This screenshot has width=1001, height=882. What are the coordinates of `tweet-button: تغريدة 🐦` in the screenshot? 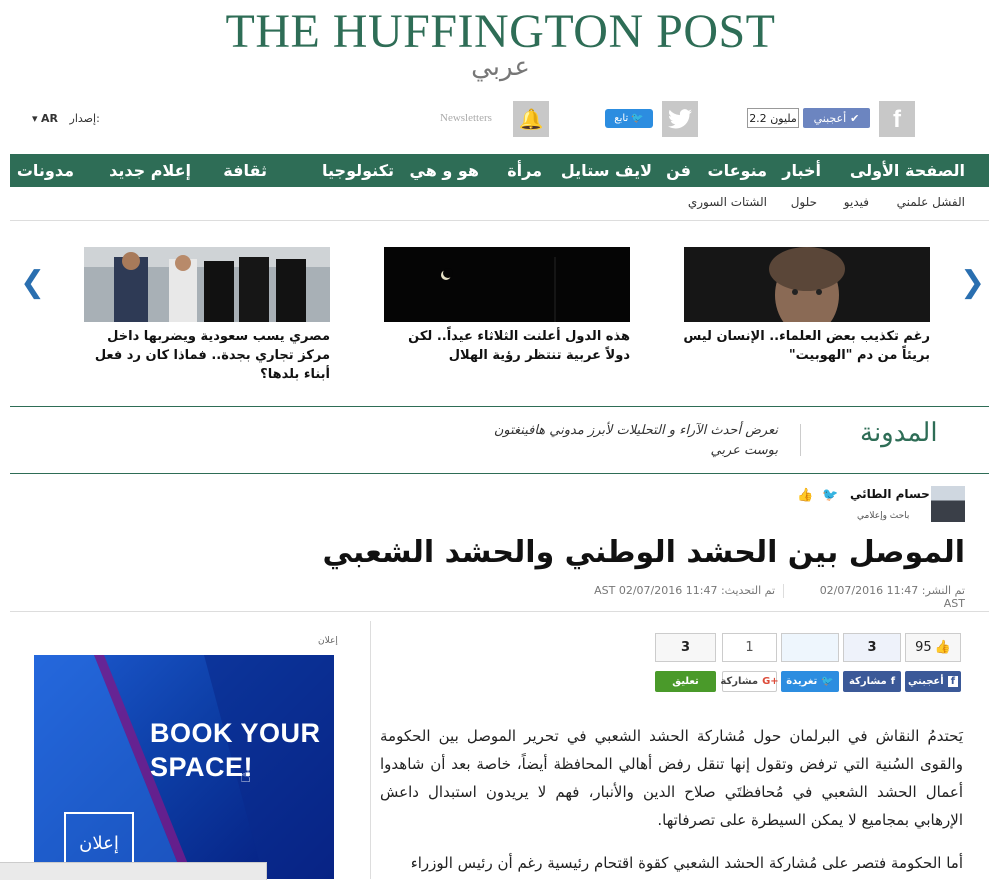 It's located at (810, 681).